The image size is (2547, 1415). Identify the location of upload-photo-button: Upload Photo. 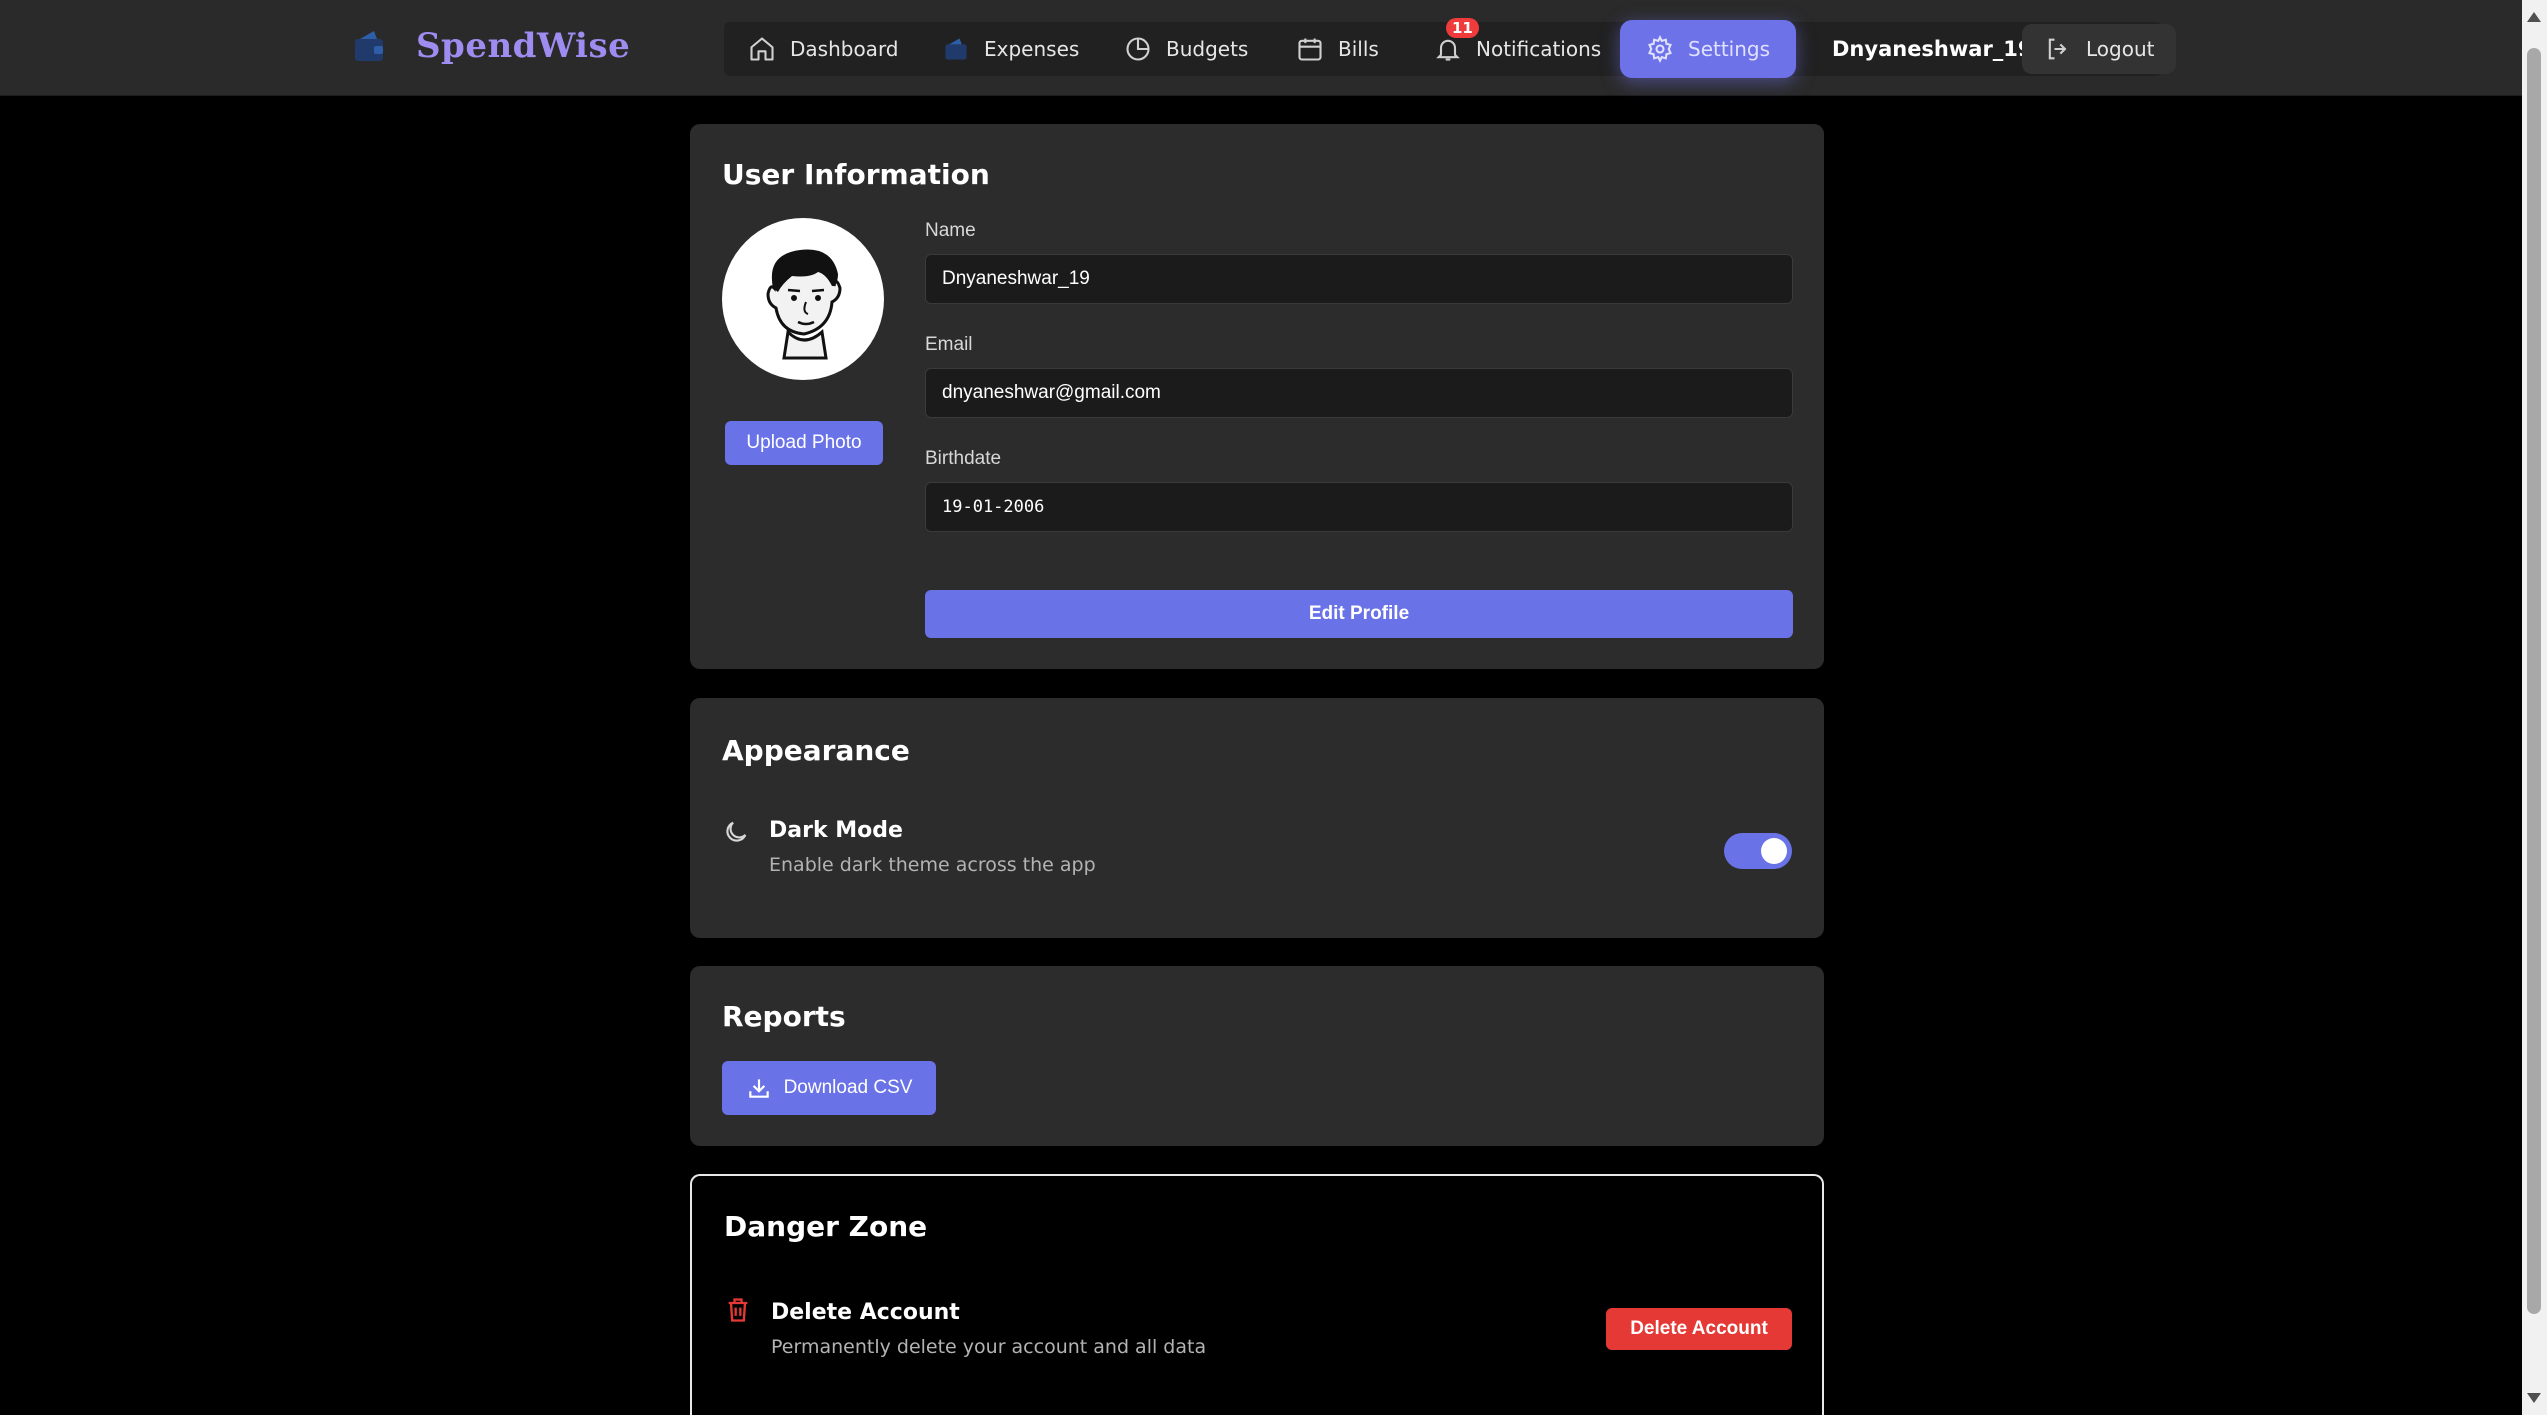
(804, 443).